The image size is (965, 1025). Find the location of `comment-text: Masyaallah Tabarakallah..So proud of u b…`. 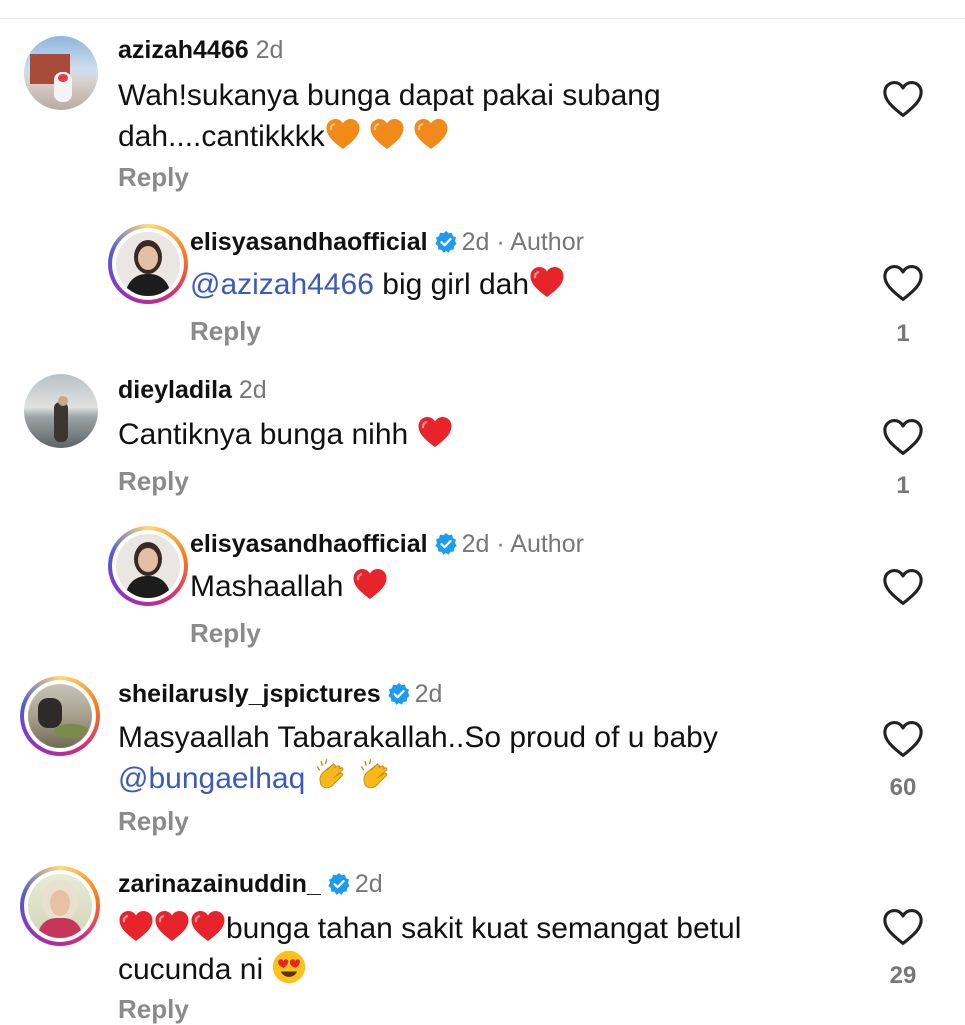

comment-text: Masyaallah Tabarakallah..So proud of u b… is located at coordinates (418, 758).